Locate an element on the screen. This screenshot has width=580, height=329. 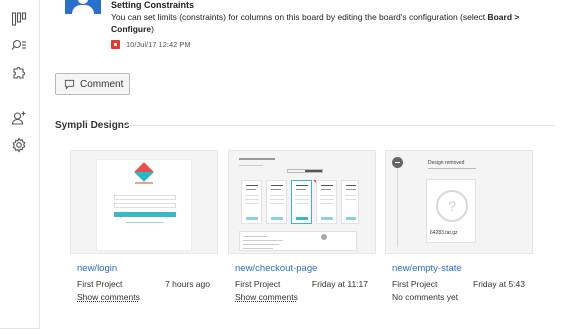
section-title: Sympli Designs is located at coordinates (92, 125).